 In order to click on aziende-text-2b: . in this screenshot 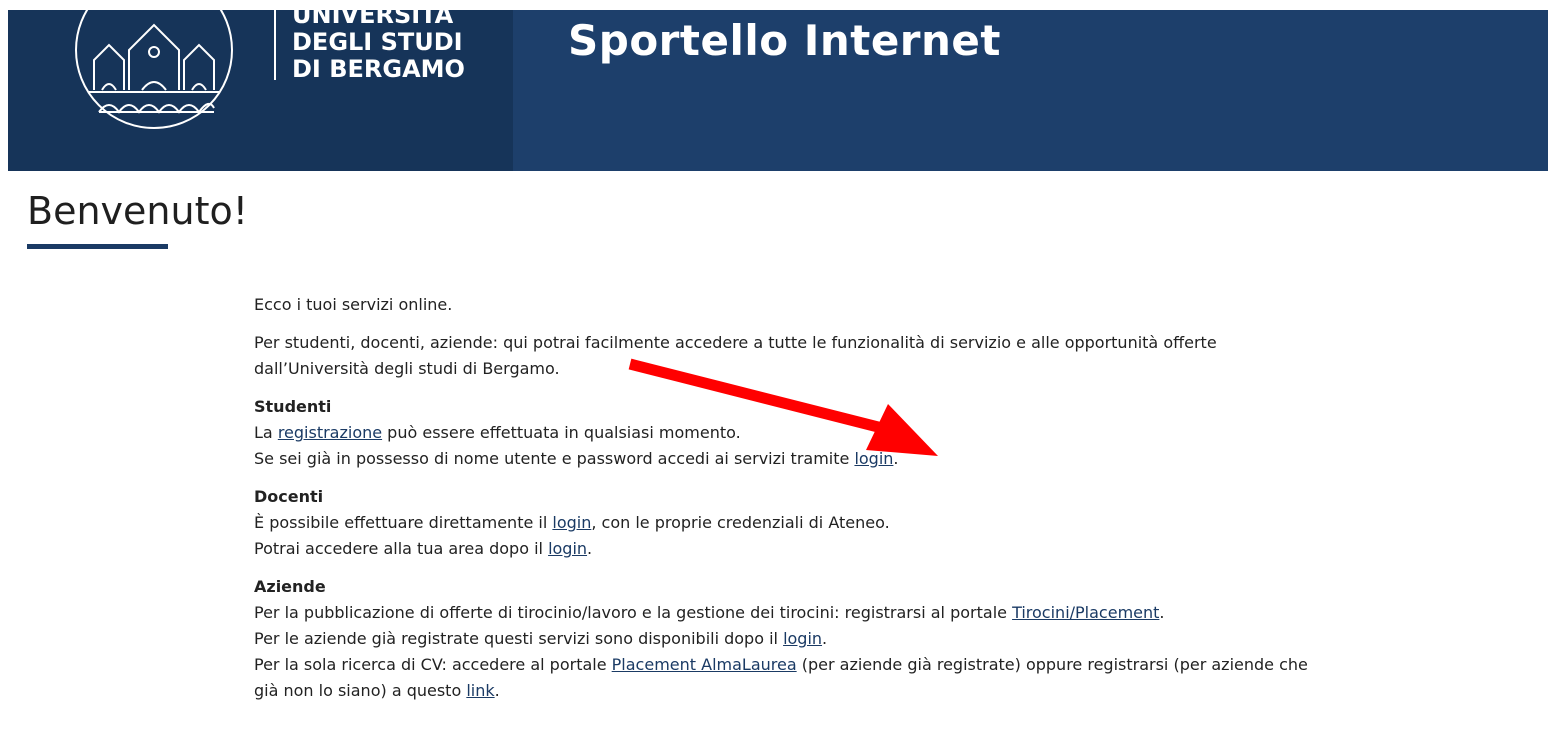, I will do `click(825, 638)`.